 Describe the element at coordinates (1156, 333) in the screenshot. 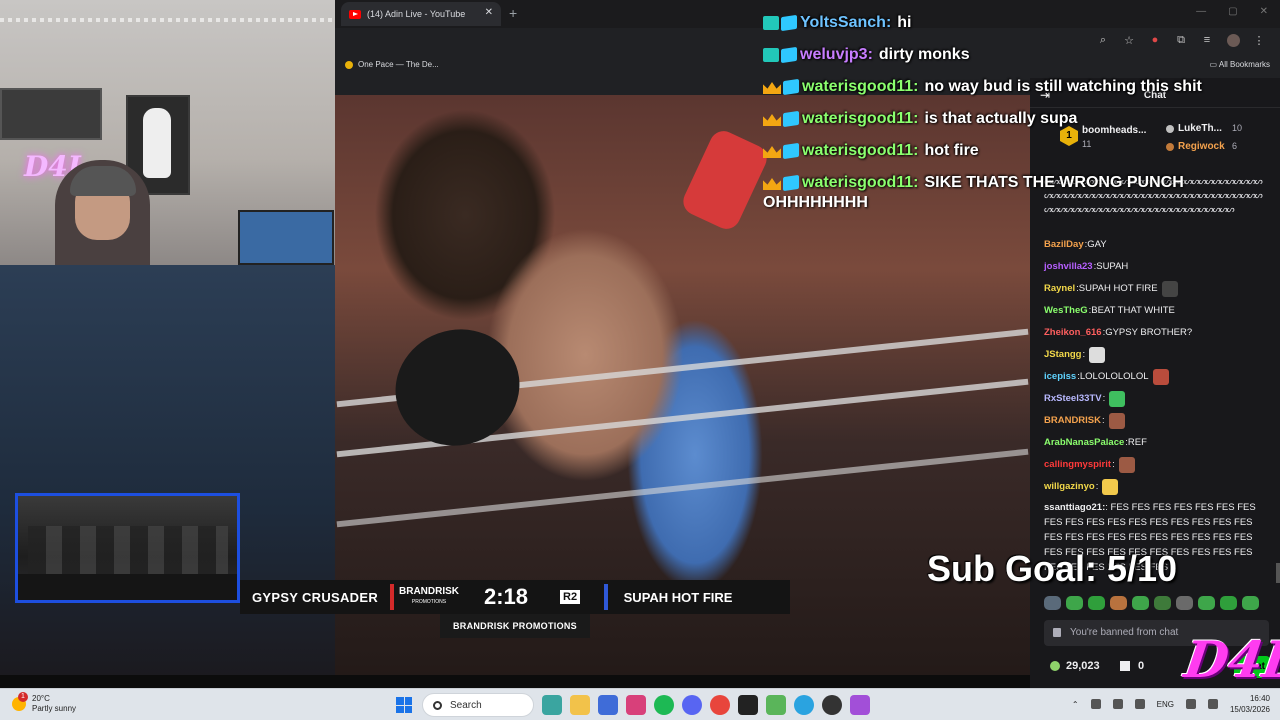

I see `chat-message: Zheikon_616: GYPSY BROTHER?` at that location.